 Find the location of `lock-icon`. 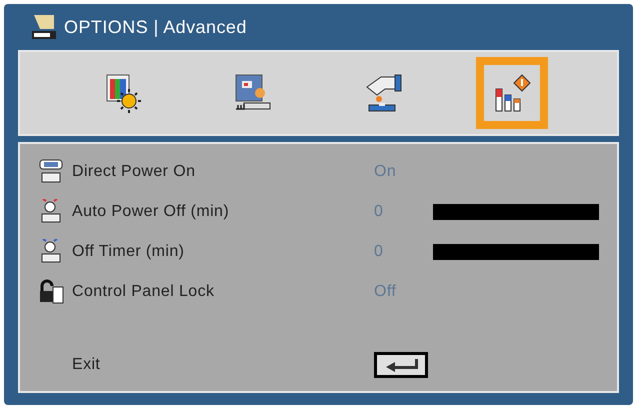

lock-icon is located at coordinates (51, 292).